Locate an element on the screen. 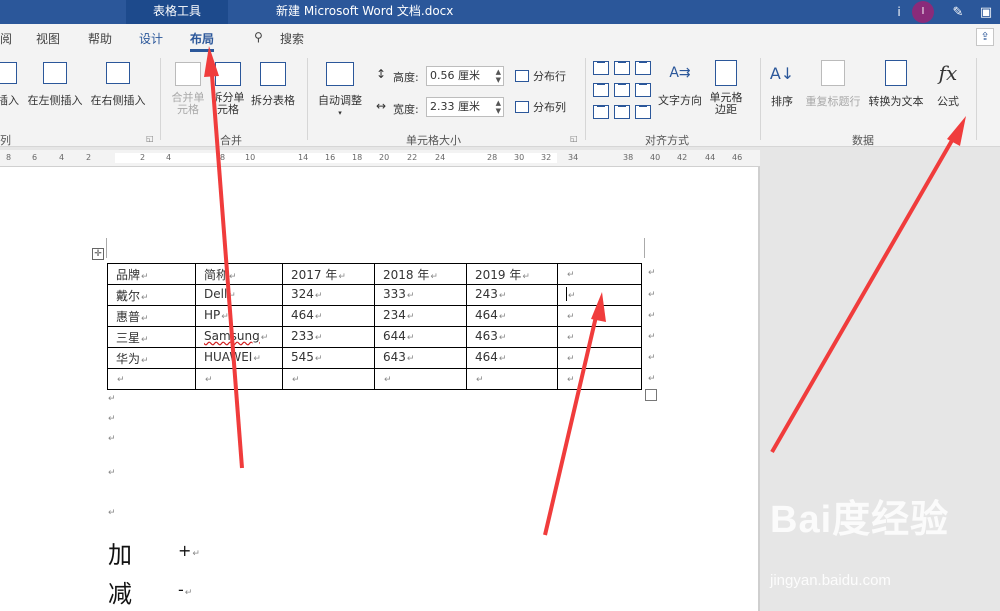  autofit-button: 自动调整 ▾ is located at coordinates (340, 89).